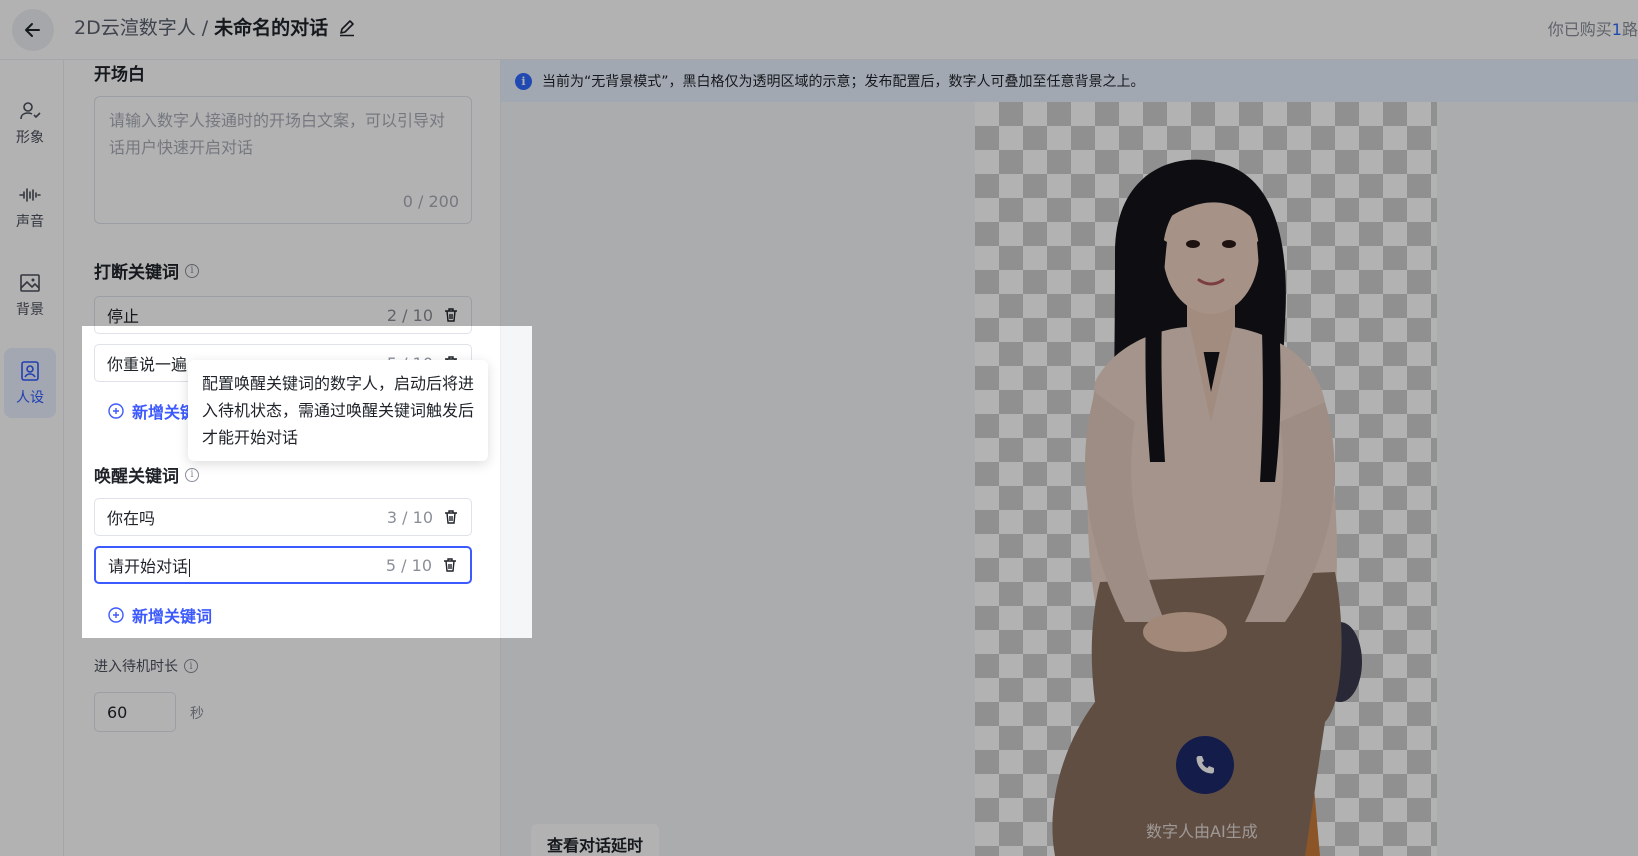  What do you see at coordinates (41, 482) in the screenshot?
I see `overlay-mask-left` at bounding box center [41, 482].